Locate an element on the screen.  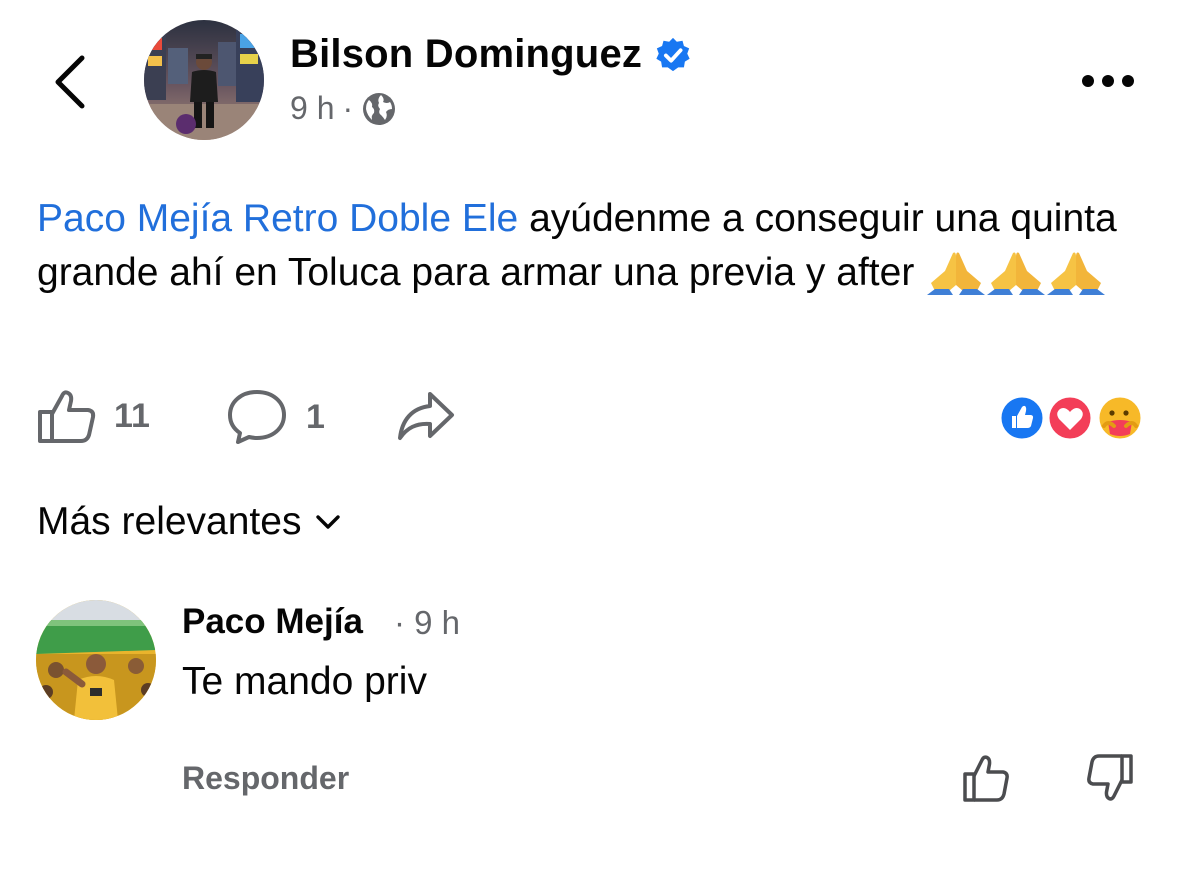
downvote-icon is located at coordinates (1109, 778).